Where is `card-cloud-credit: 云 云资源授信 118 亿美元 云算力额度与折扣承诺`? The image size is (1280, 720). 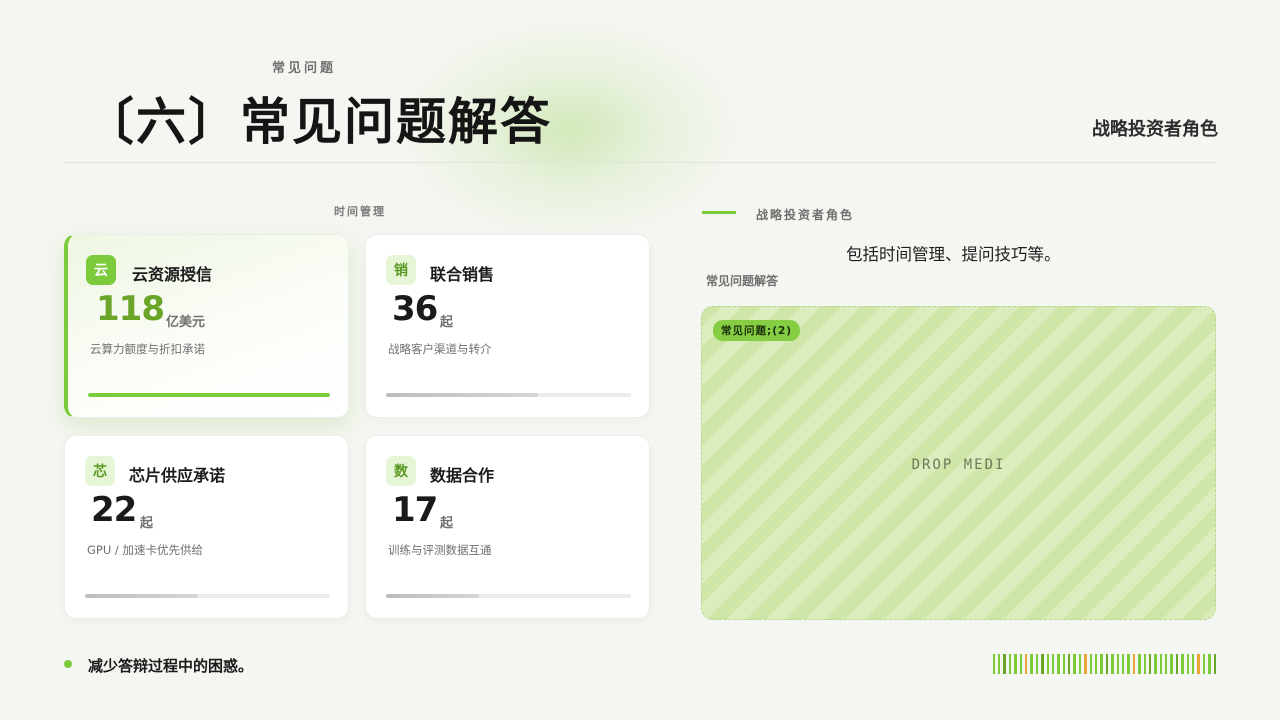
card-cloud-credit: 云 云资源授信 118 亿美元 云算力额度与折扣承诺 is located at coordinates (206, 326).